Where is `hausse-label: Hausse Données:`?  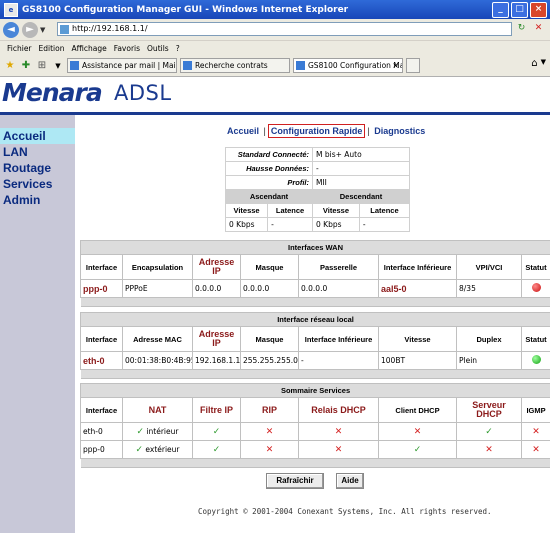 hausse-label: Hausse Données: is located at coordinates (269, 168).